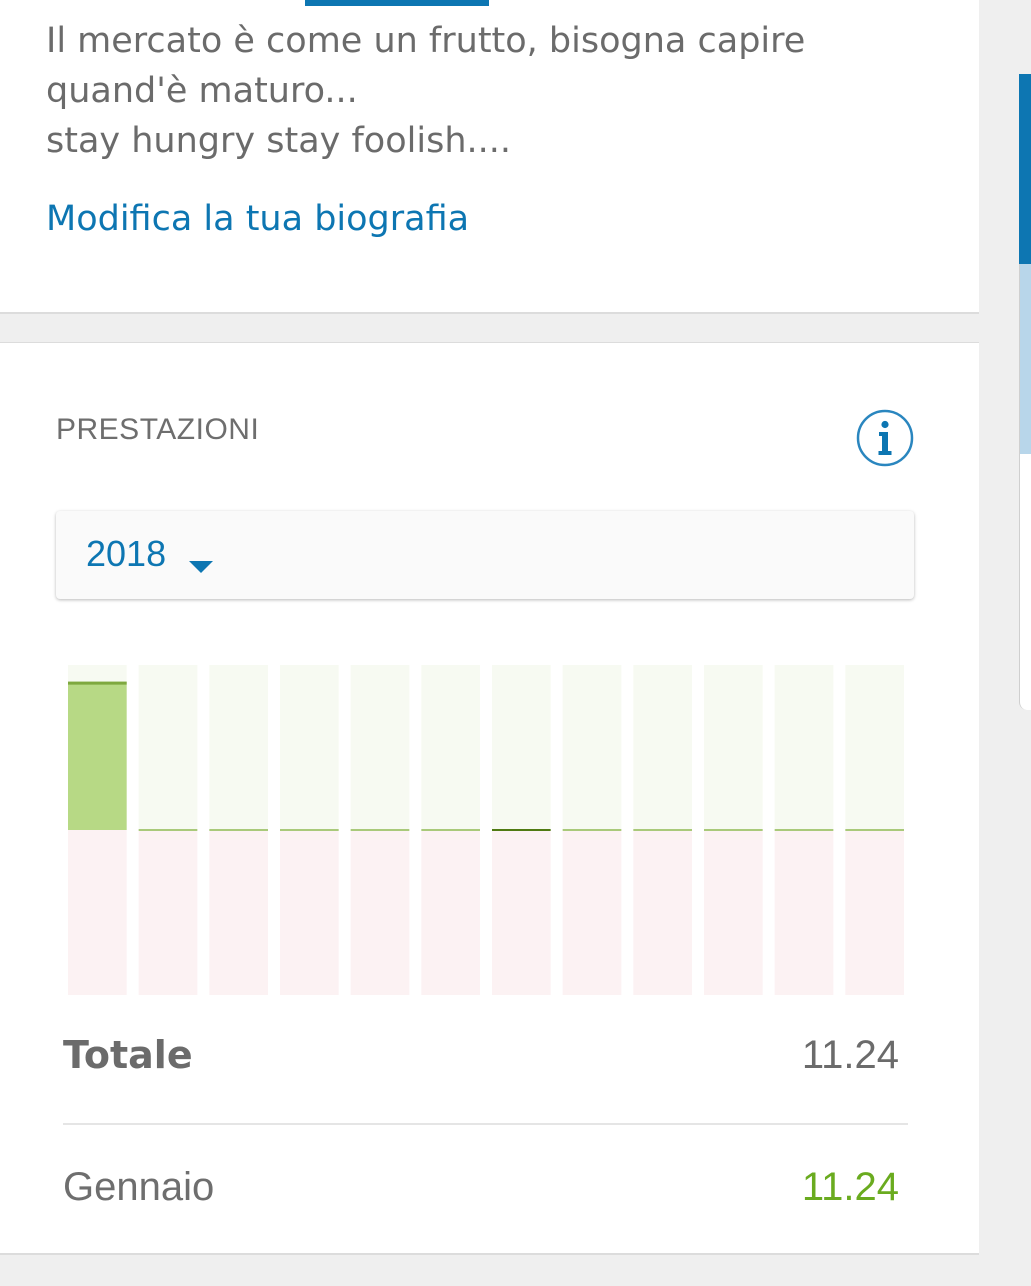 This screenshot has width=1031, height=1286. What do you see at coordinates (1025, 392) in the screenshot?
I see `side-panel-edge` at bounding box center [1025, 392].